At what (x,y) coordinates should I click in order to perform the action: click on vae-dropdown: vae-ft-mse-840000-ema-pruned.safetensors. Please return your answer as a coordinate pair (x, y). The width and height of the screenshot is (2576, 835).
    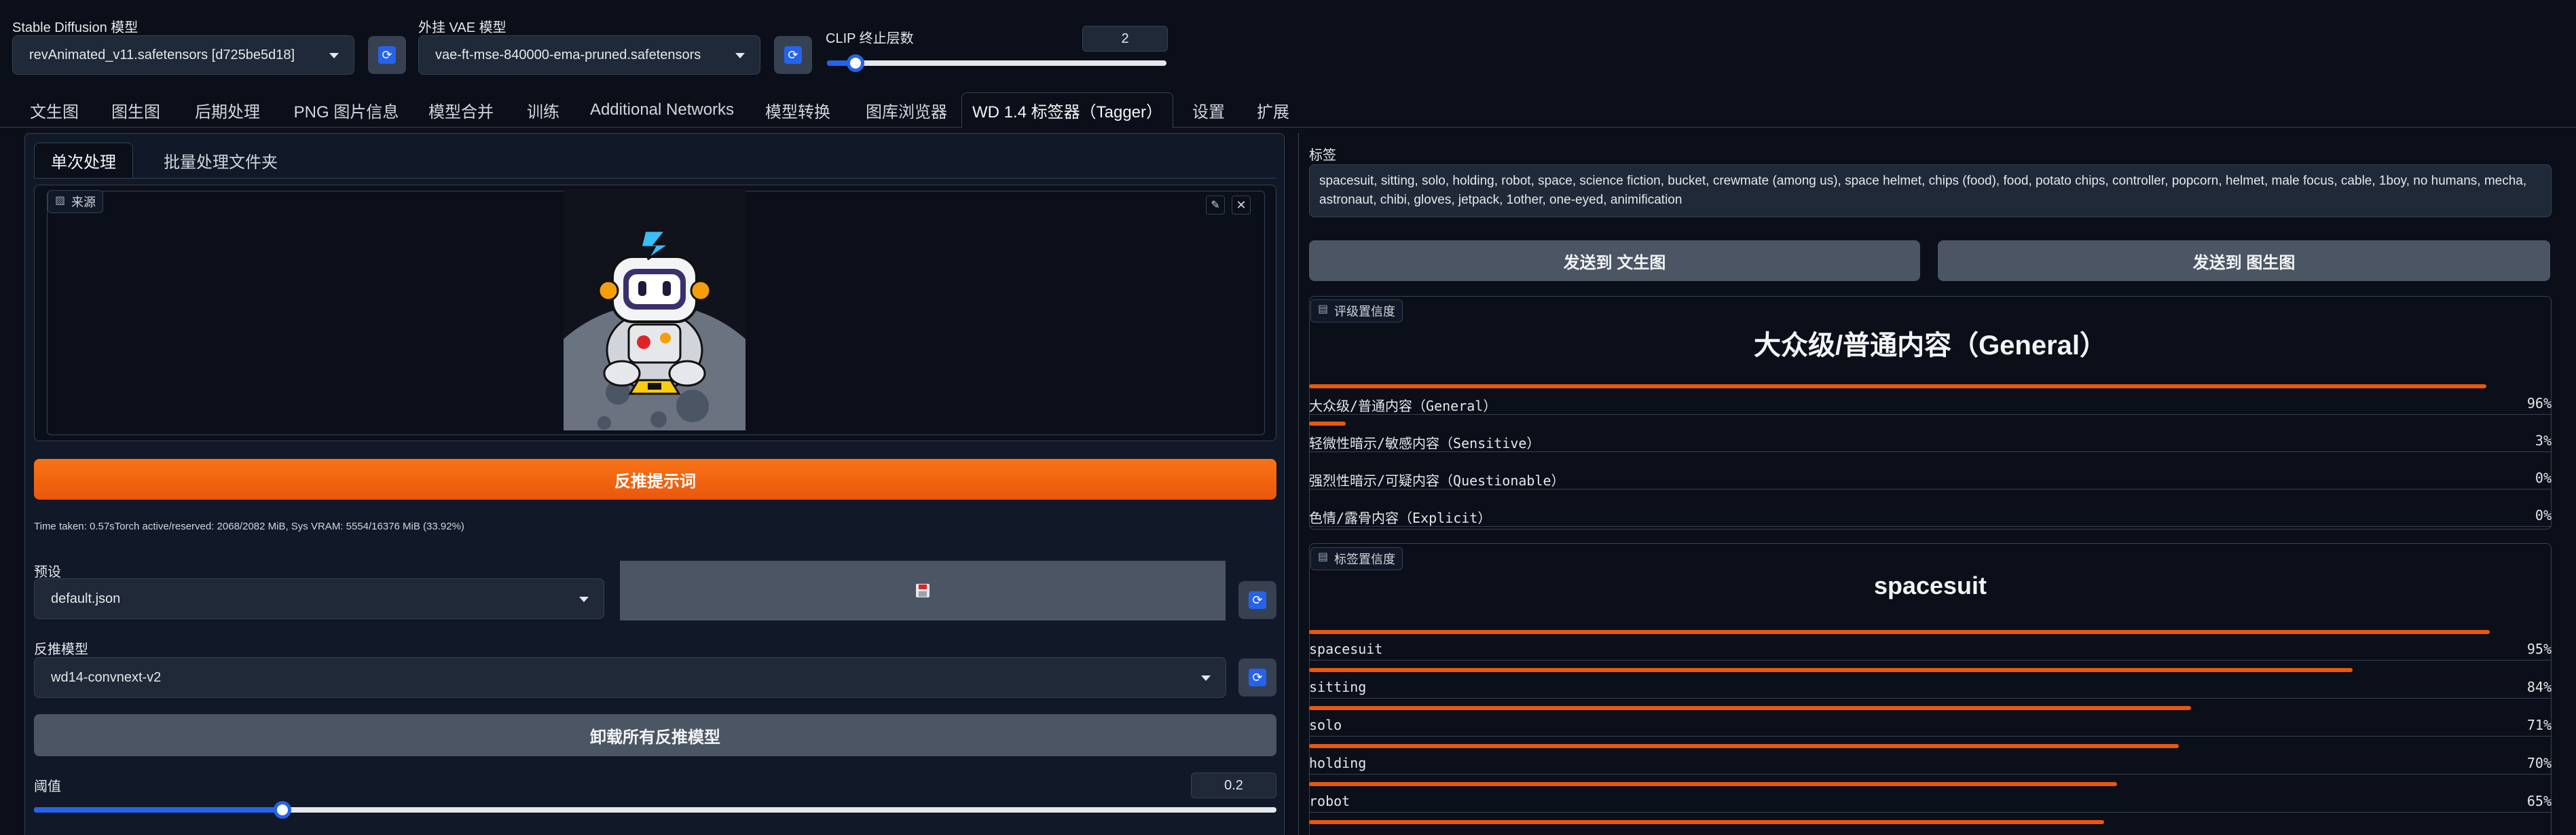
    Looking at the image, I should click on (589, 55).